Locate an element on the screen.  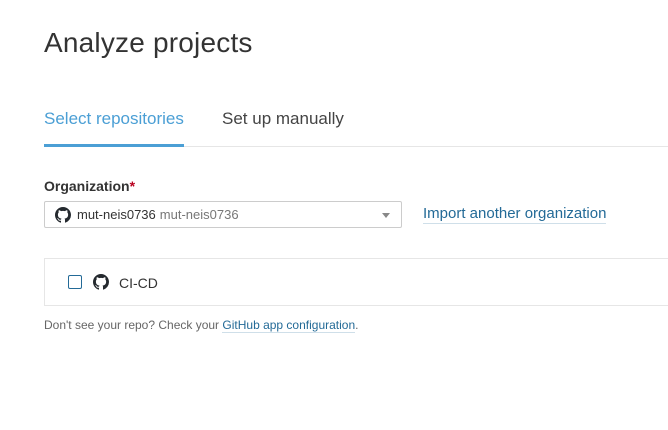
help-text-suffix: . is located at coordinates (357, 325).